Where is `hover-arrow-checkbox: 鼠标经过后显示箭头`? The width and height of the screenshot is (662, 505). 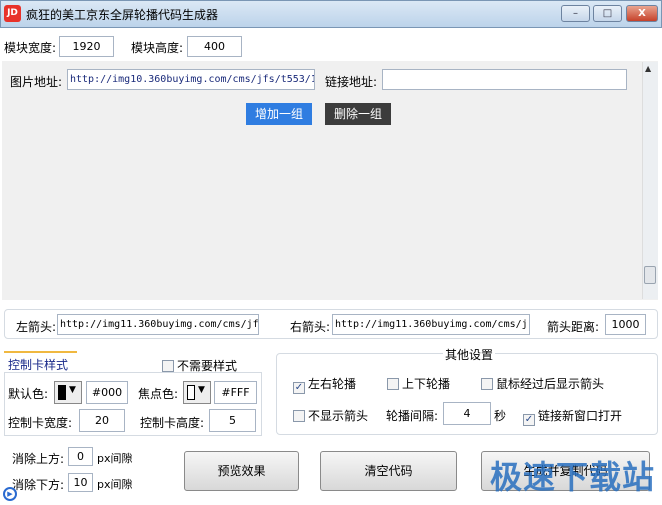 hover-arrow-checkbox: 鼠标经过后显示箭头 is located at coordinates (542, 383).